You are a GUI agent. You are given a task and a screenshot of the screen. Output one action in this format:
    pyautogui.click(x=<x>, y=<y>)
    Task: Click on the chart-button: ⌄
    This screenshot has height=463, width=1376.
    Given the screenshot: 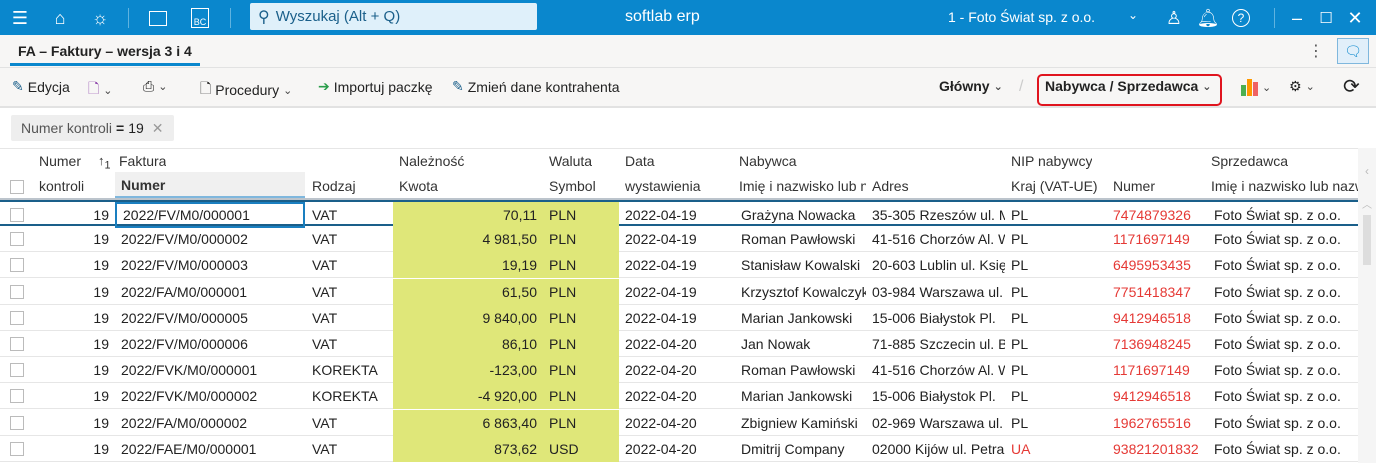 What is the action you would take?
    pyautogui.click(x=1256, y=87)
    